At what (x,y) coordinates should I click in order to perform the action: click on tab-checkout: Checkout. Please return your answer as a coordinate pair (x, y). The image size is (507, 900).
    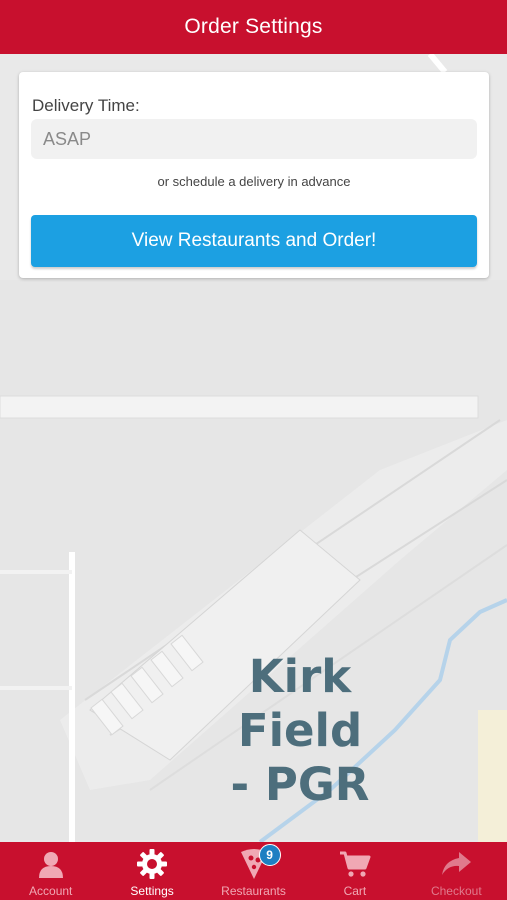
    Looking at the image, I should click on (456, 871).